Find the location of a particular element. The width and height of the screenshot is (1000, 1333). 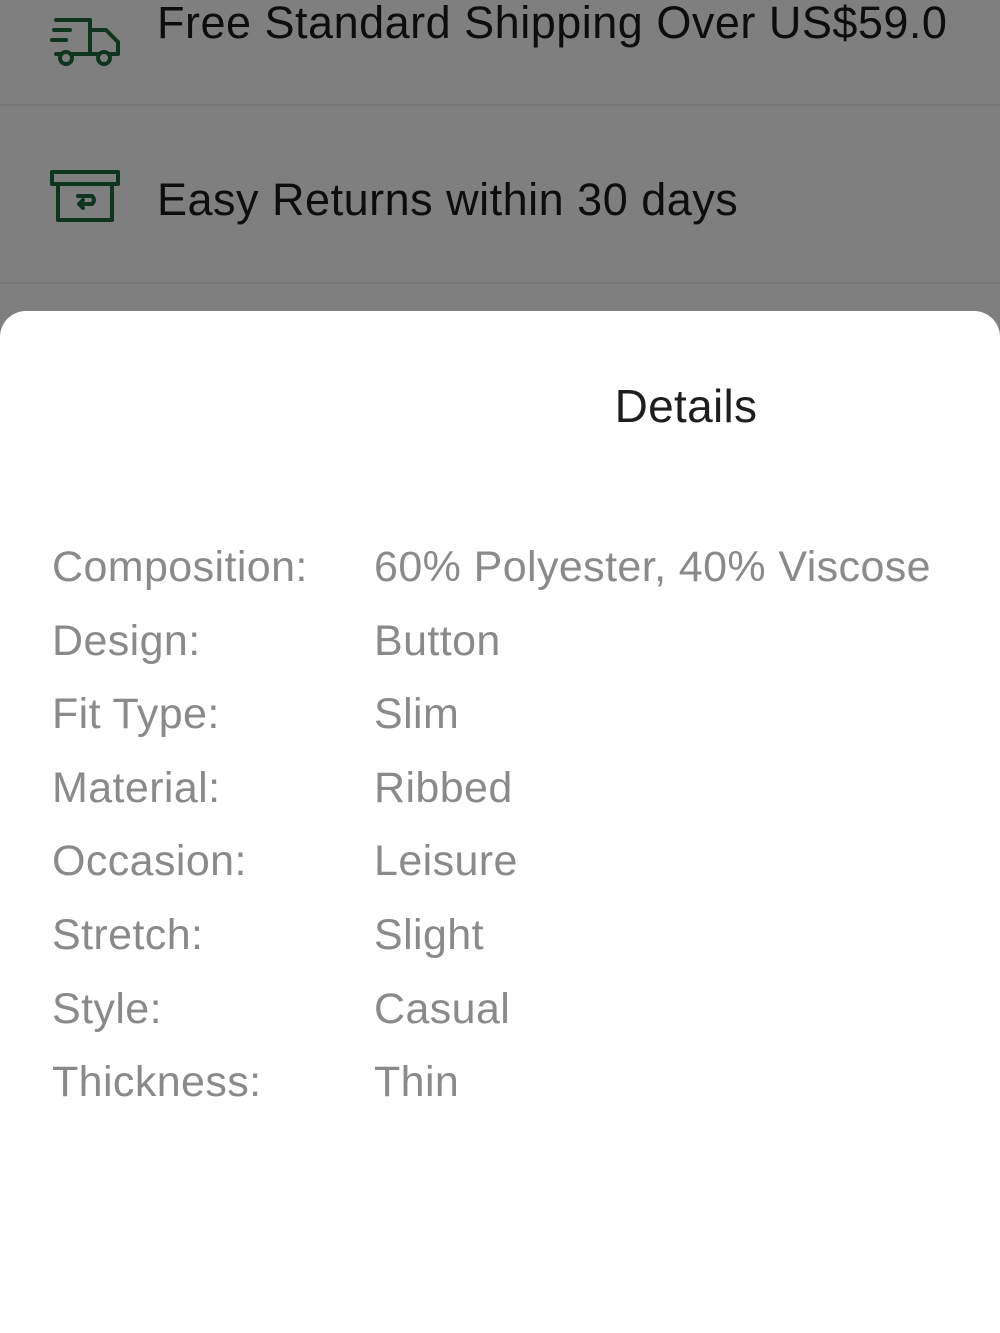

detail-label: Composition: is located at coordinates (180, 567).